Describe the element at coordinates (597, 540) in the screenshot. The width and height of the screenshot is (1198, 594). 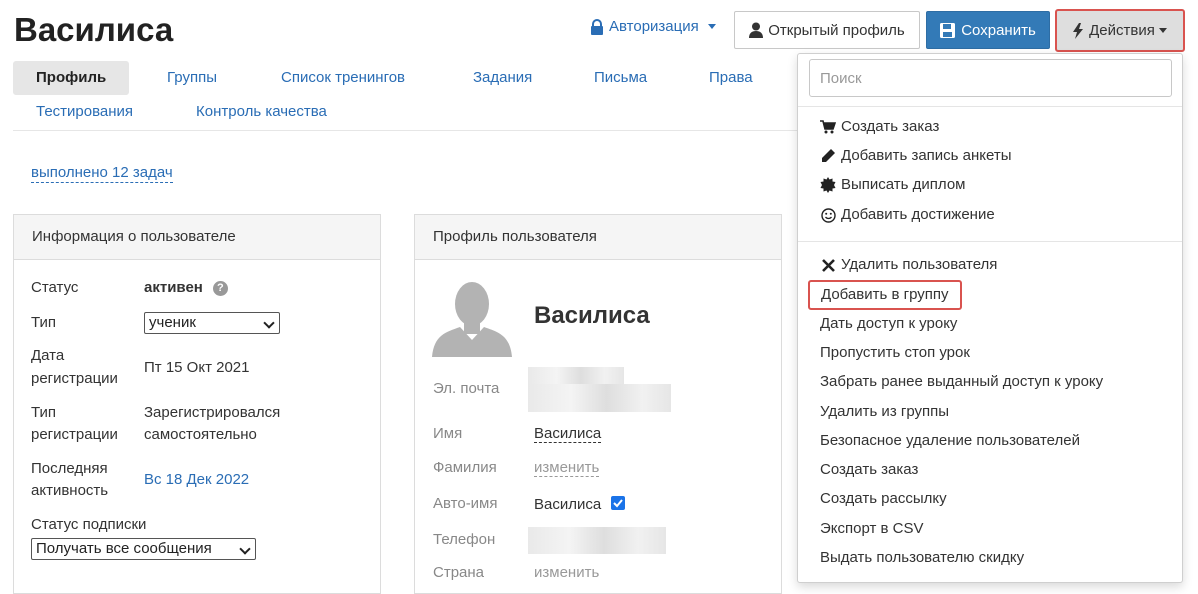
I see `phone-redacted` at that location.